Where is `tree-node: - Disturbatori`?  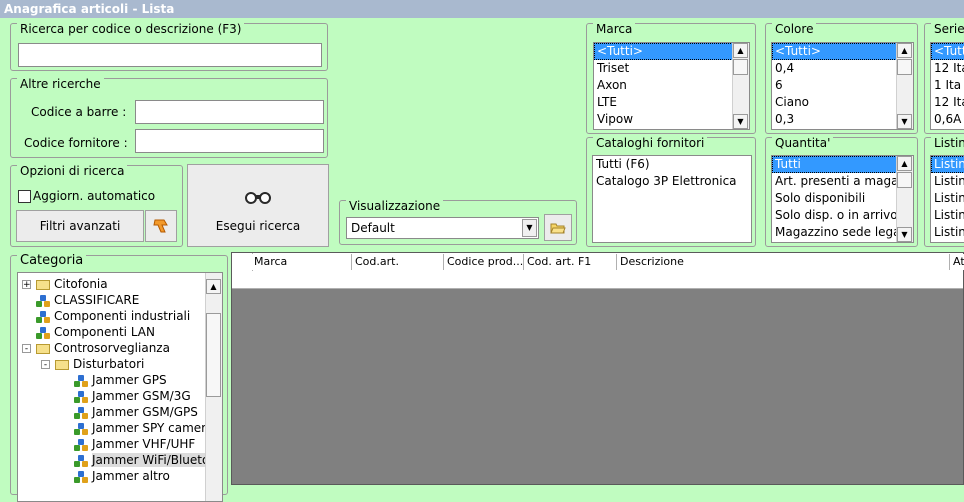 tree-node: - Disturbatori is located at coordinates (92, 364).